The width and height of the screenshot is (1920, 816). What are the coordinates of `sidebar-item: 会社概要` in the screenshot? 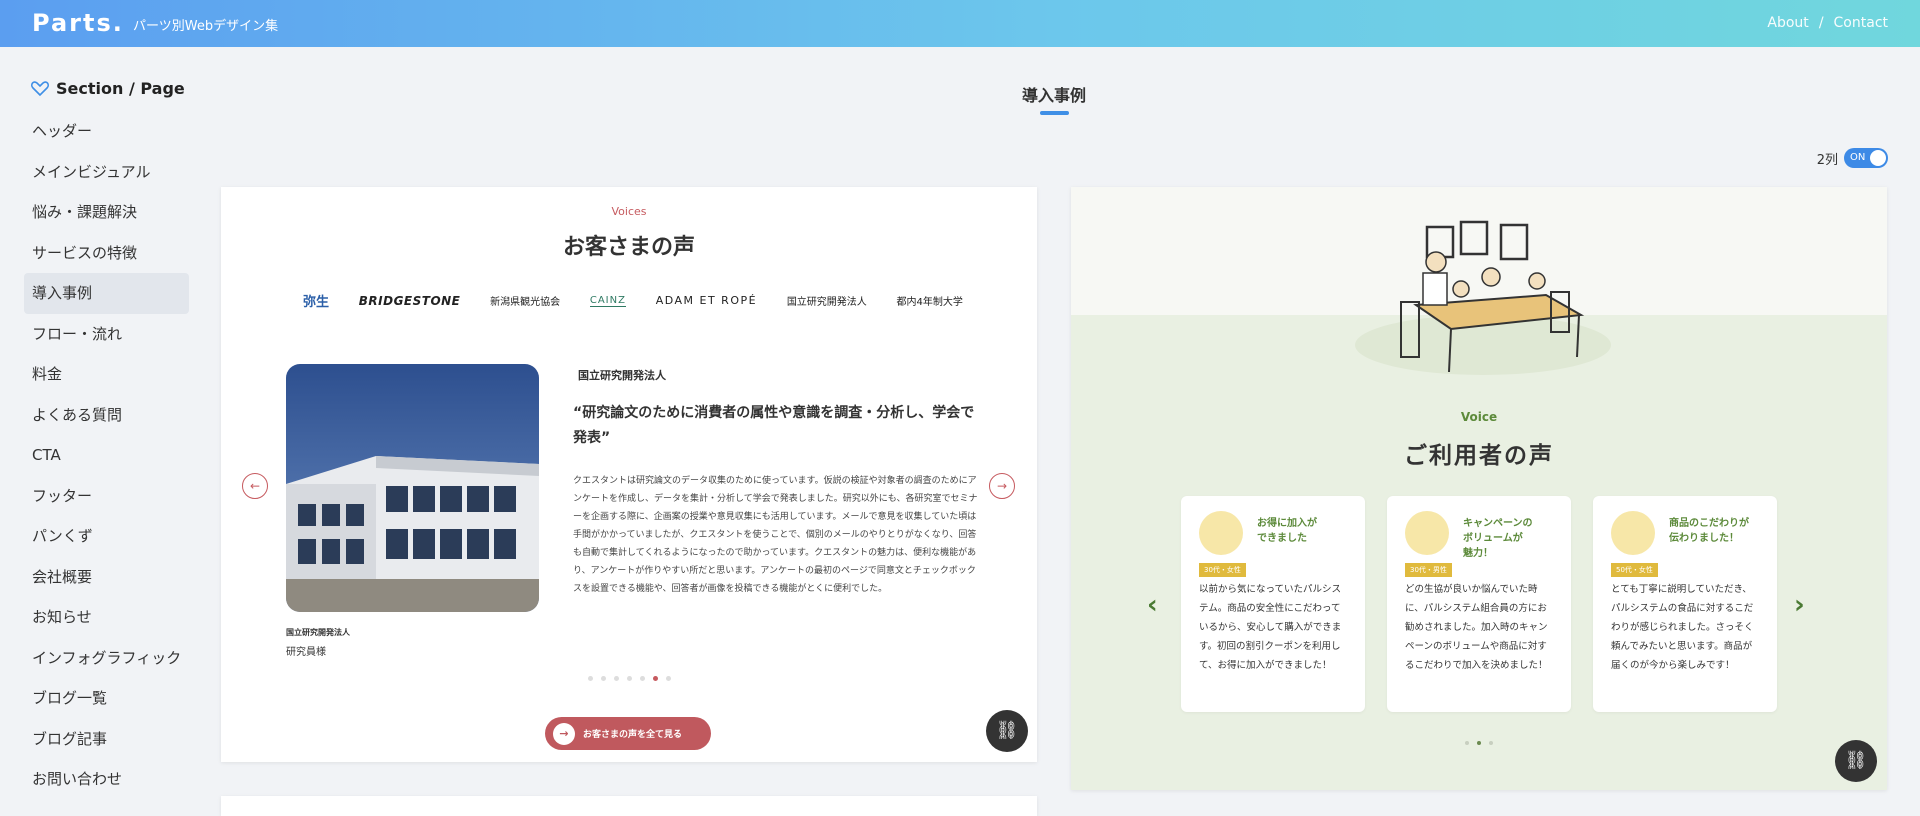 It's located at (106, 577).